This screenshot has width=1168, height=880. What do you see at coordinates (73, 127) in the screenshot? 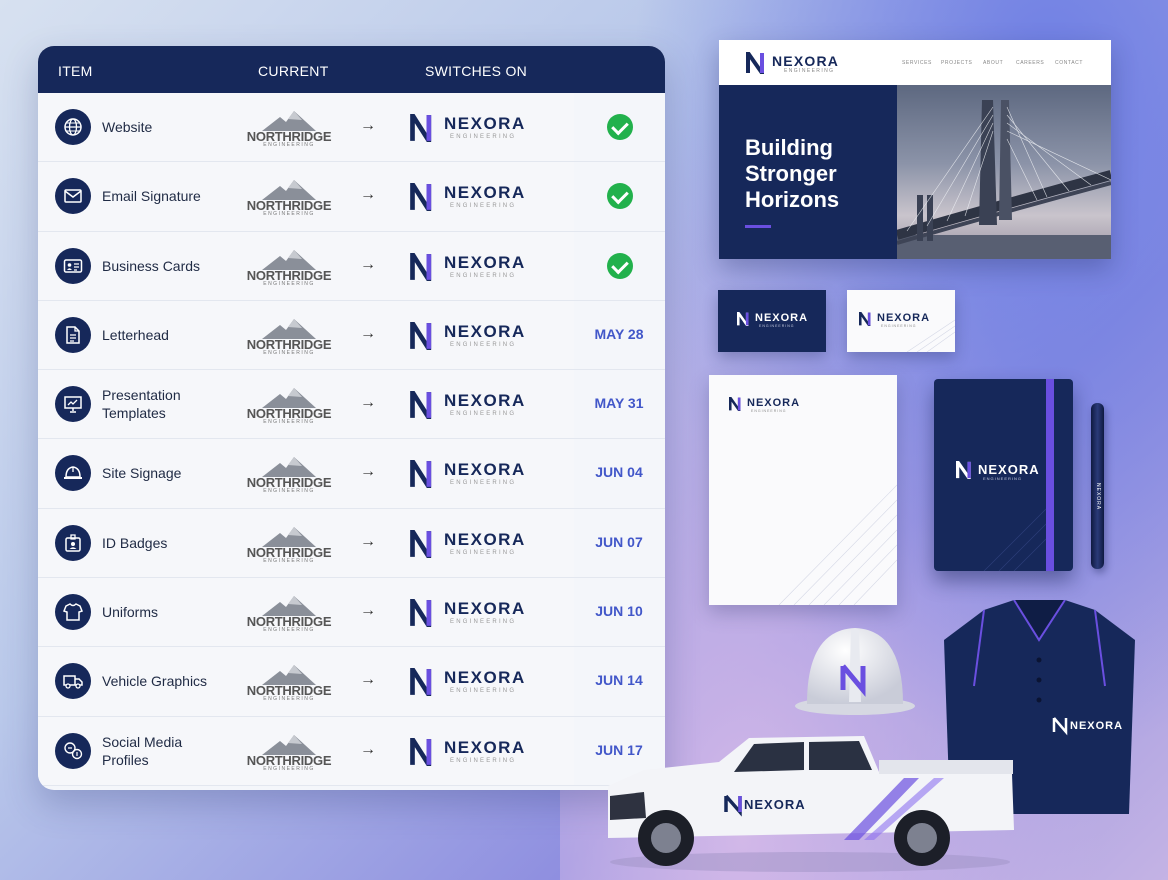
I see `globe-icon` at bounding box center [73, 127].